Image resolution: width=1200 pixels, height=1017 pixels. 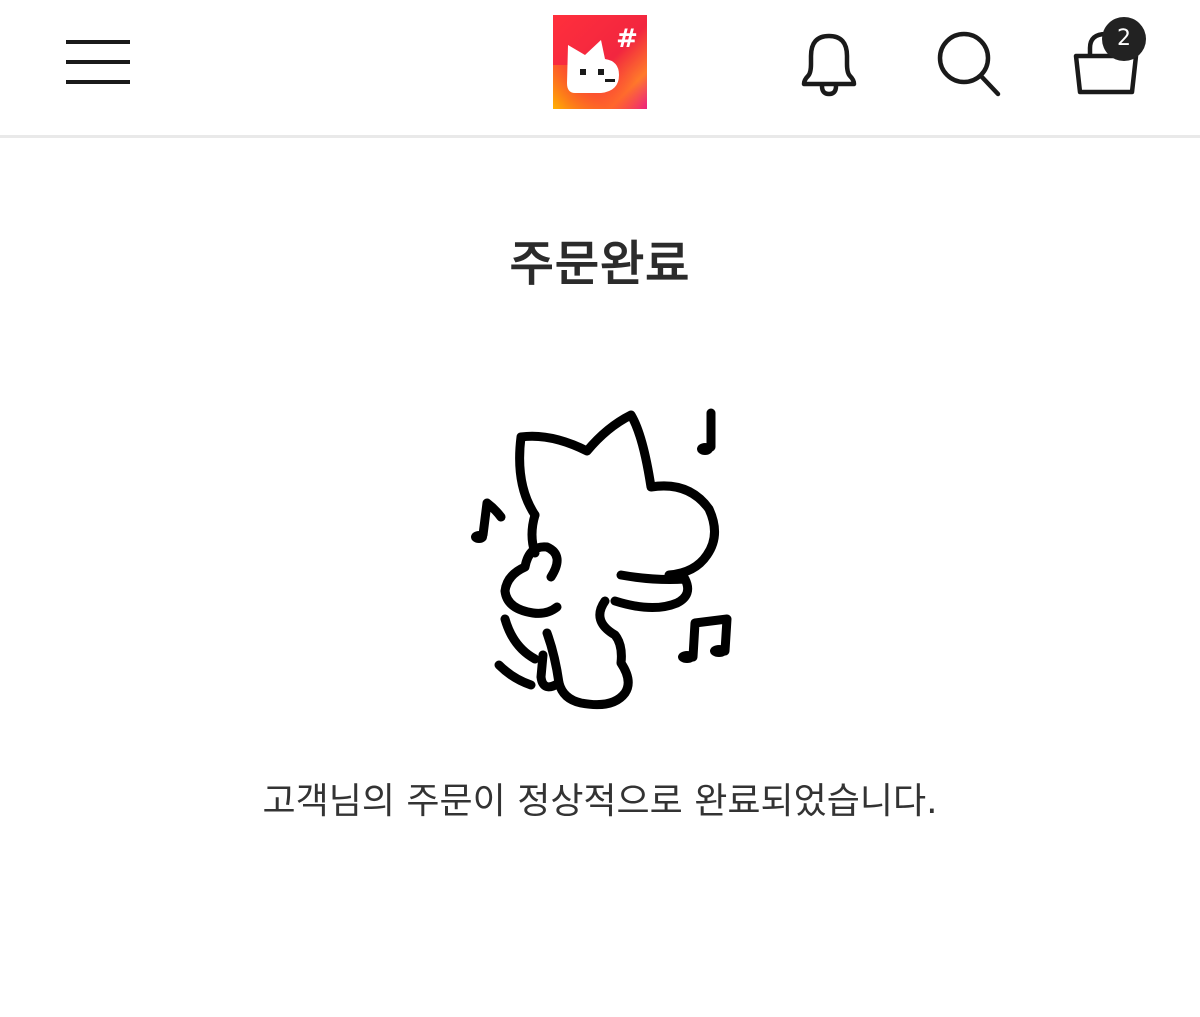 I want to click on search-icon, so click(x=969, y=64).